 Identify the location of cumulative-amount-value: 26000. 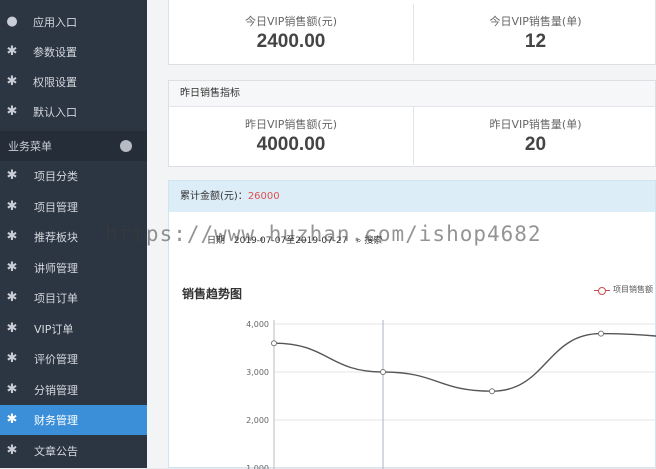
(263, 196).